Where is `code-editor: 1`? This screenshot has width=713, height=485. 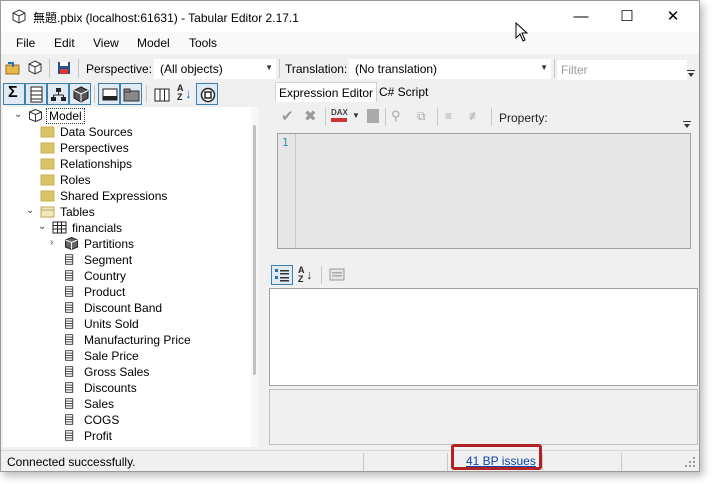
code-editor: 1 is located at coordinates (484, 191).